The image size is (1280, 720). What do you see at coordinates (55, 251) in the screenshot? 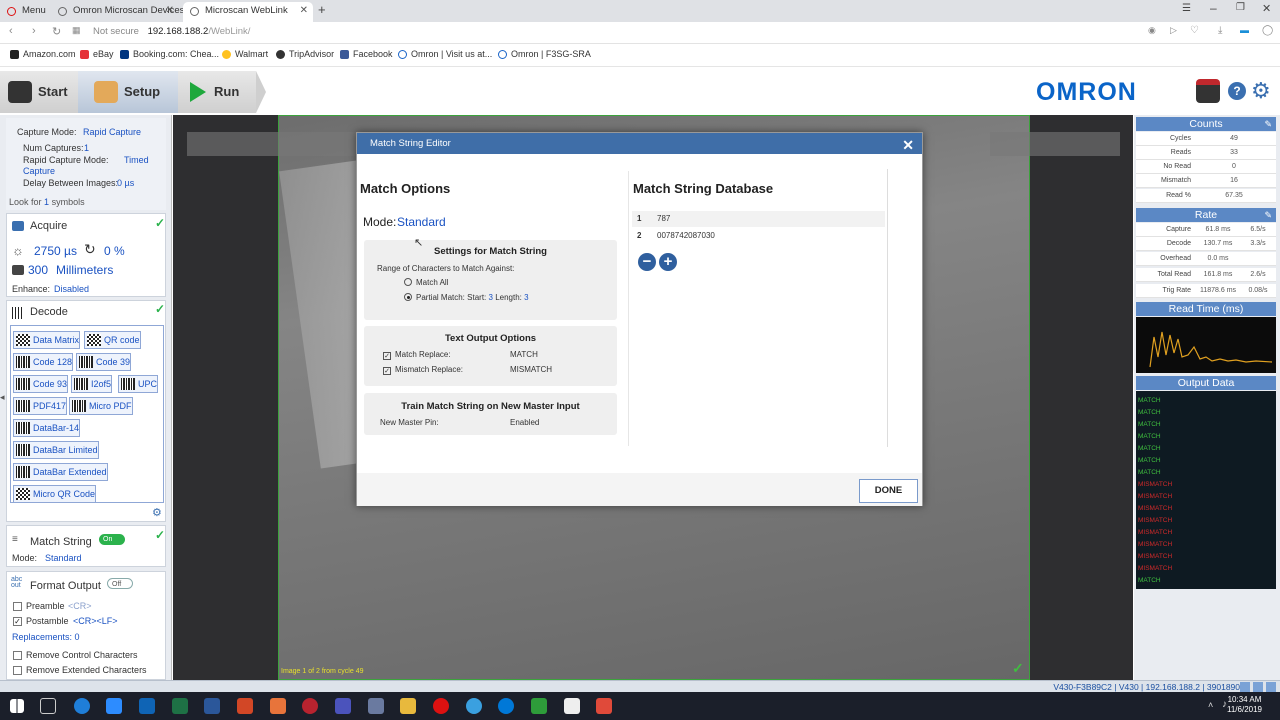
I see `exposure-value: 2750 µs` at bounding box center [55, 251].